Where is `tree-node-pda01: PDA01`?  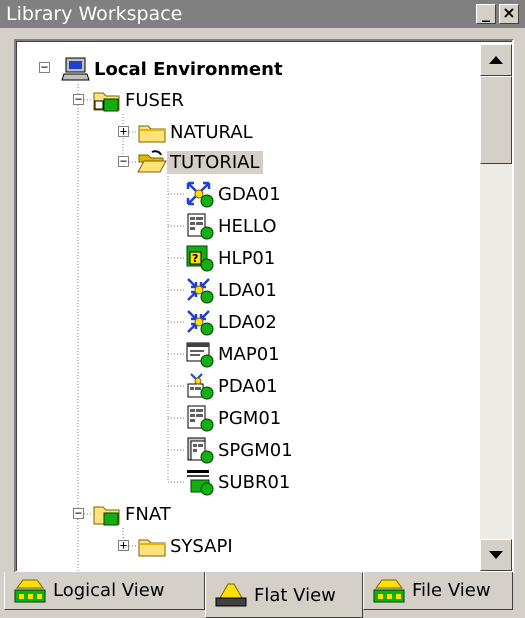 tree-node-pda01: PDA01 is located at coordinates (233, 386).